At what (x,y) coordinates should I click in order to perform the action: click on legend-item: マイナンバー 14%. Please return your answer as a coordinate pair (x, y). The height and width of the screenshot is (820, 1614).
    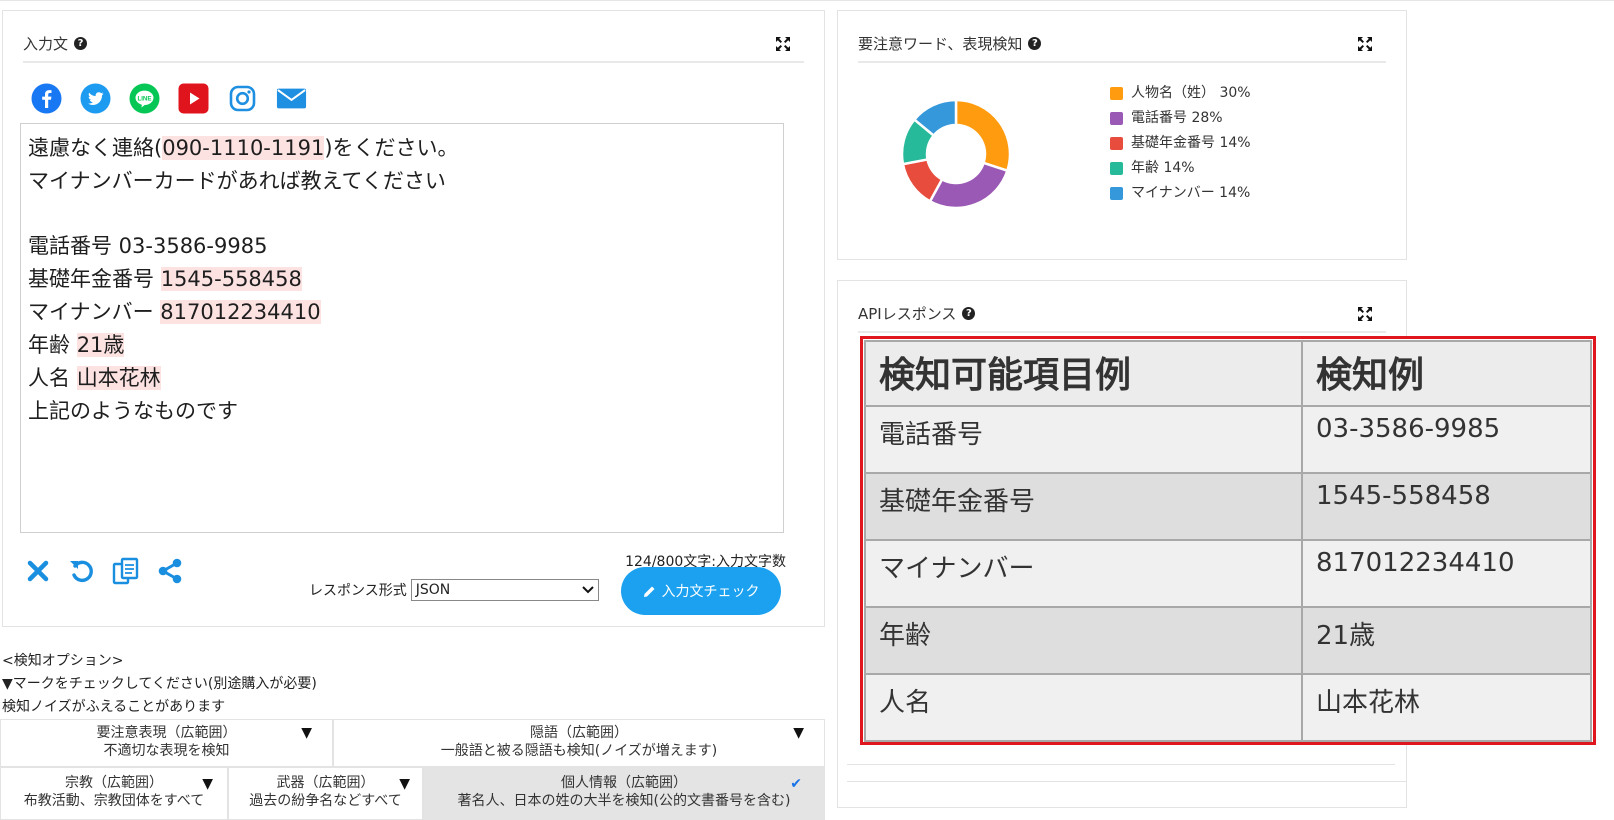
    Looking at the image, I should click on (1180, 193).